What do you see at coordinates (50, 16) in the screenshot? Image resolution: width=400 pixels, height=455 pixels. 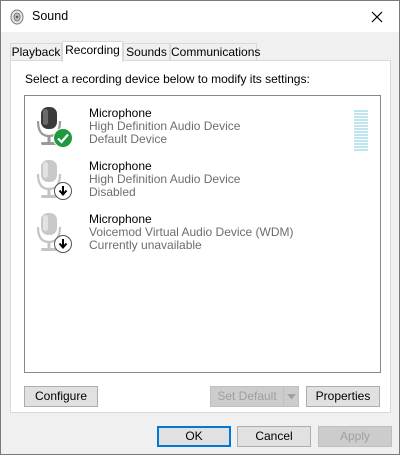 I see `window-title: Sound` at bounding box center [50, 16].